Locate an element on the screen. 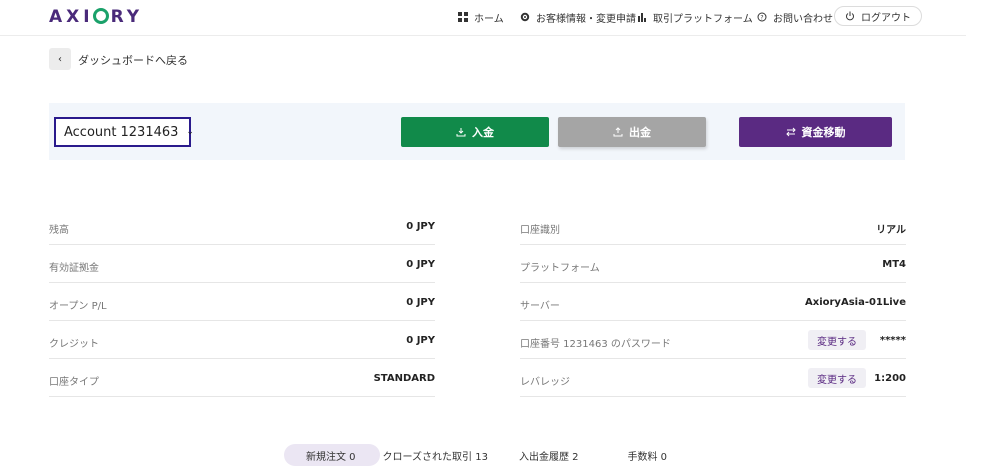 The width and height of the screenshot is (1000, 468). nav-platform: 取引プラットフォーム is located at coordinates (695, 17).